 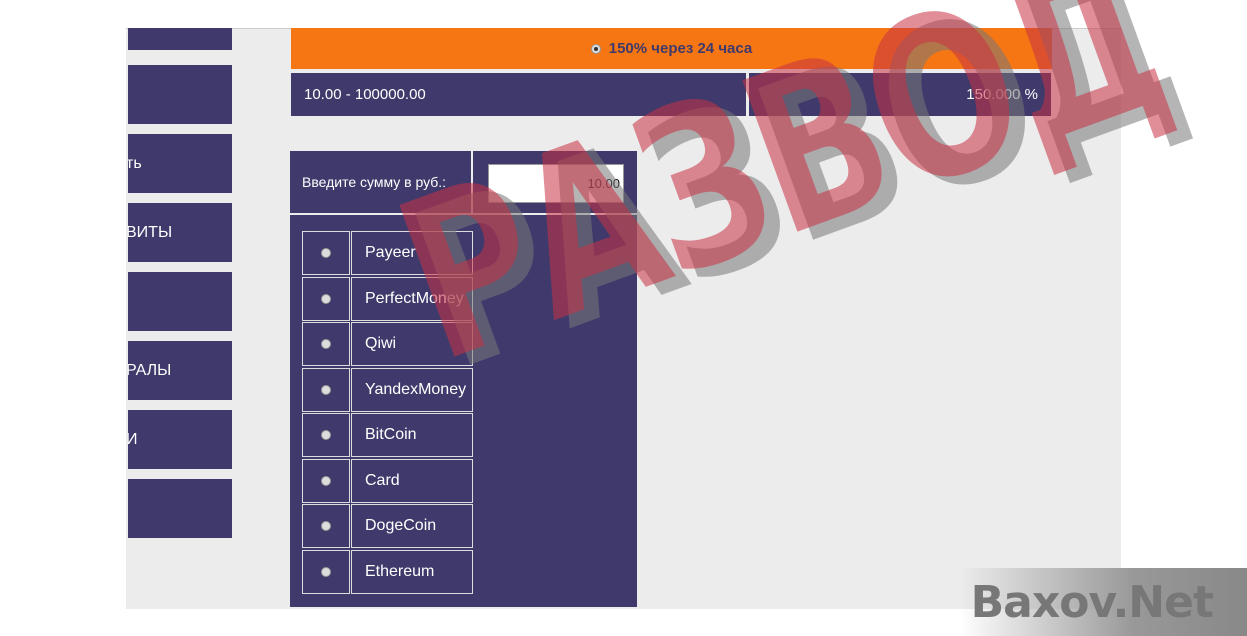 What do you see at coordinates (150, 370) in the screenshot?
I see `sidebar-item-label: РАЛЫ` at bounding box center [150, 370].